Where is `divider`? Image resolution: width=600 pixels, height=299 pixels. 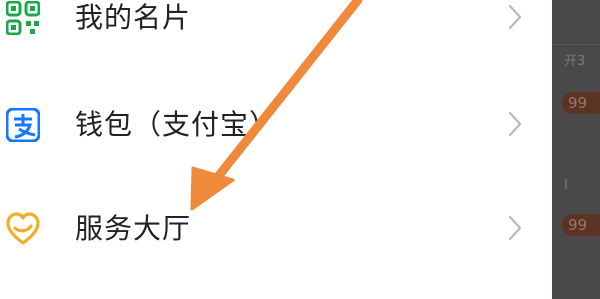 divider is located at coordinates (576, 44).